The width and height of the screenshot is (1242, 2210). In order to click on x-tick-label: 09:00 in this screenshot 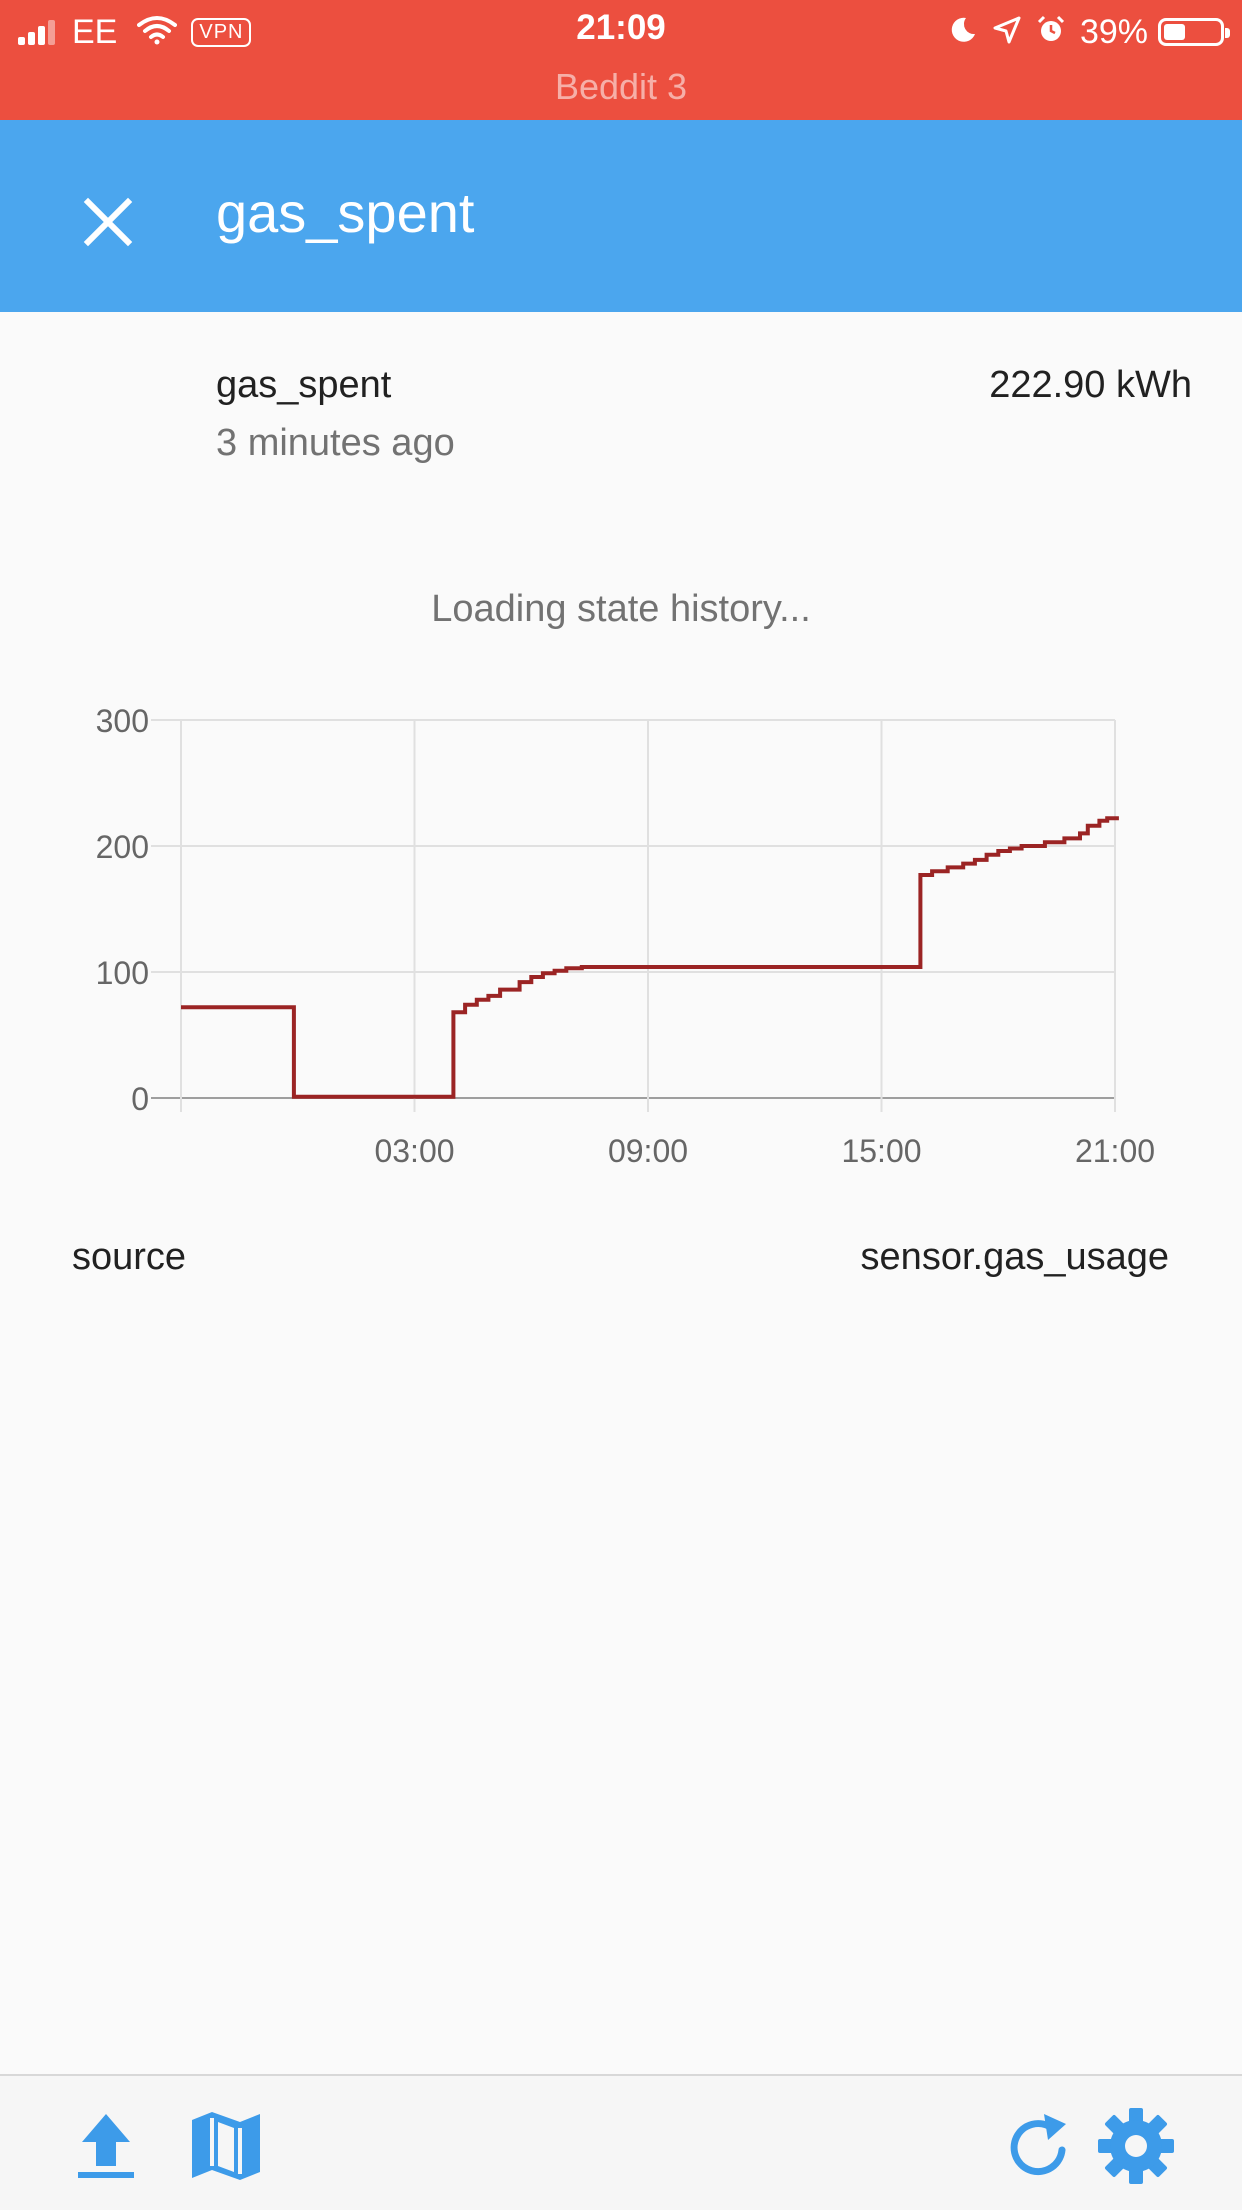, I will do `click(648, 1151)`.